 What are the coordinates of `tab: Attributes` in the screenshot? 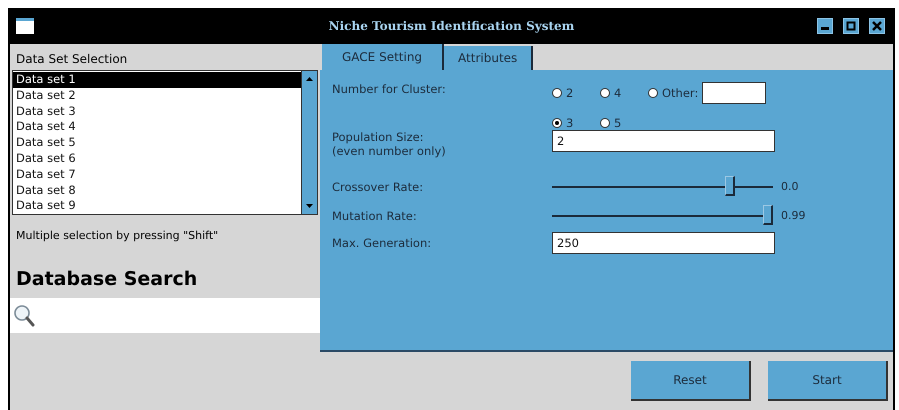 It's located at (489, 58).